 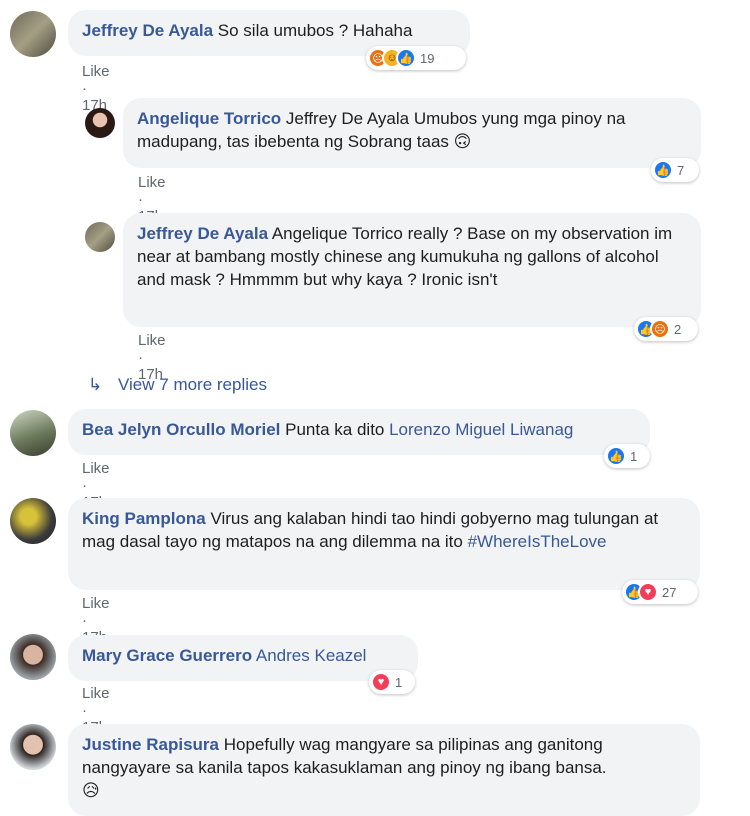 I want to click on reaction-summary: 👍 1, so click(x=627, y=456).